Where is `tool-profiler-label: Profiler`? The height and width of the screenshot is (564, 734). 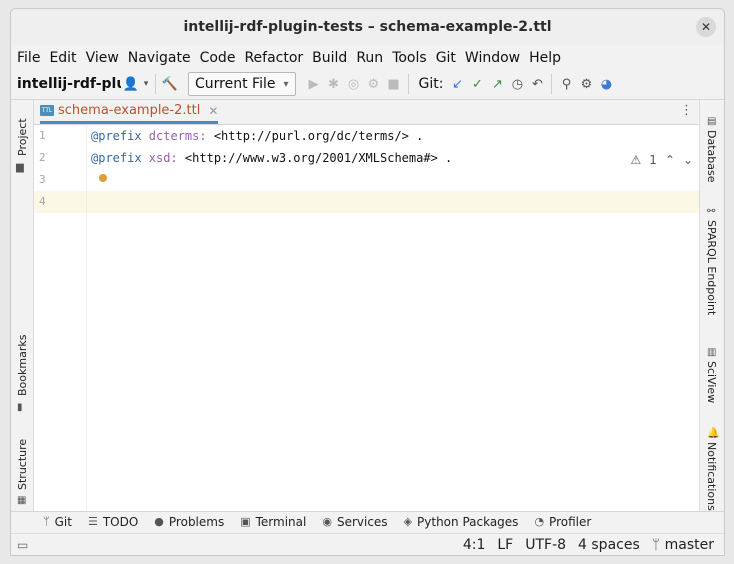 tool-profiler-label: Profiler is located at coordinates (570, 521).